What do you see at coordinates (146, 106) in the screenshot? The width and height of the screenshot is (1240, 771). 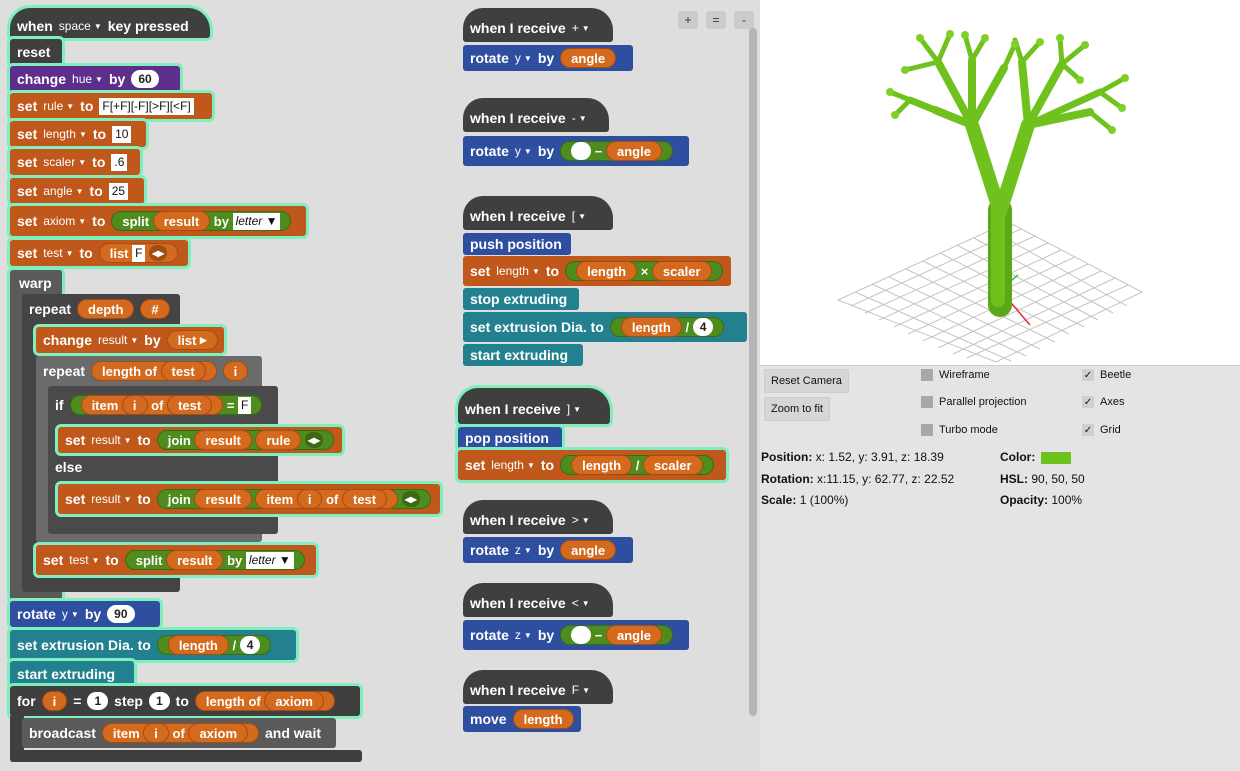 I see `rule-text-input: F[+F][-F][>F][<F]` at bounding box center [146, 106].